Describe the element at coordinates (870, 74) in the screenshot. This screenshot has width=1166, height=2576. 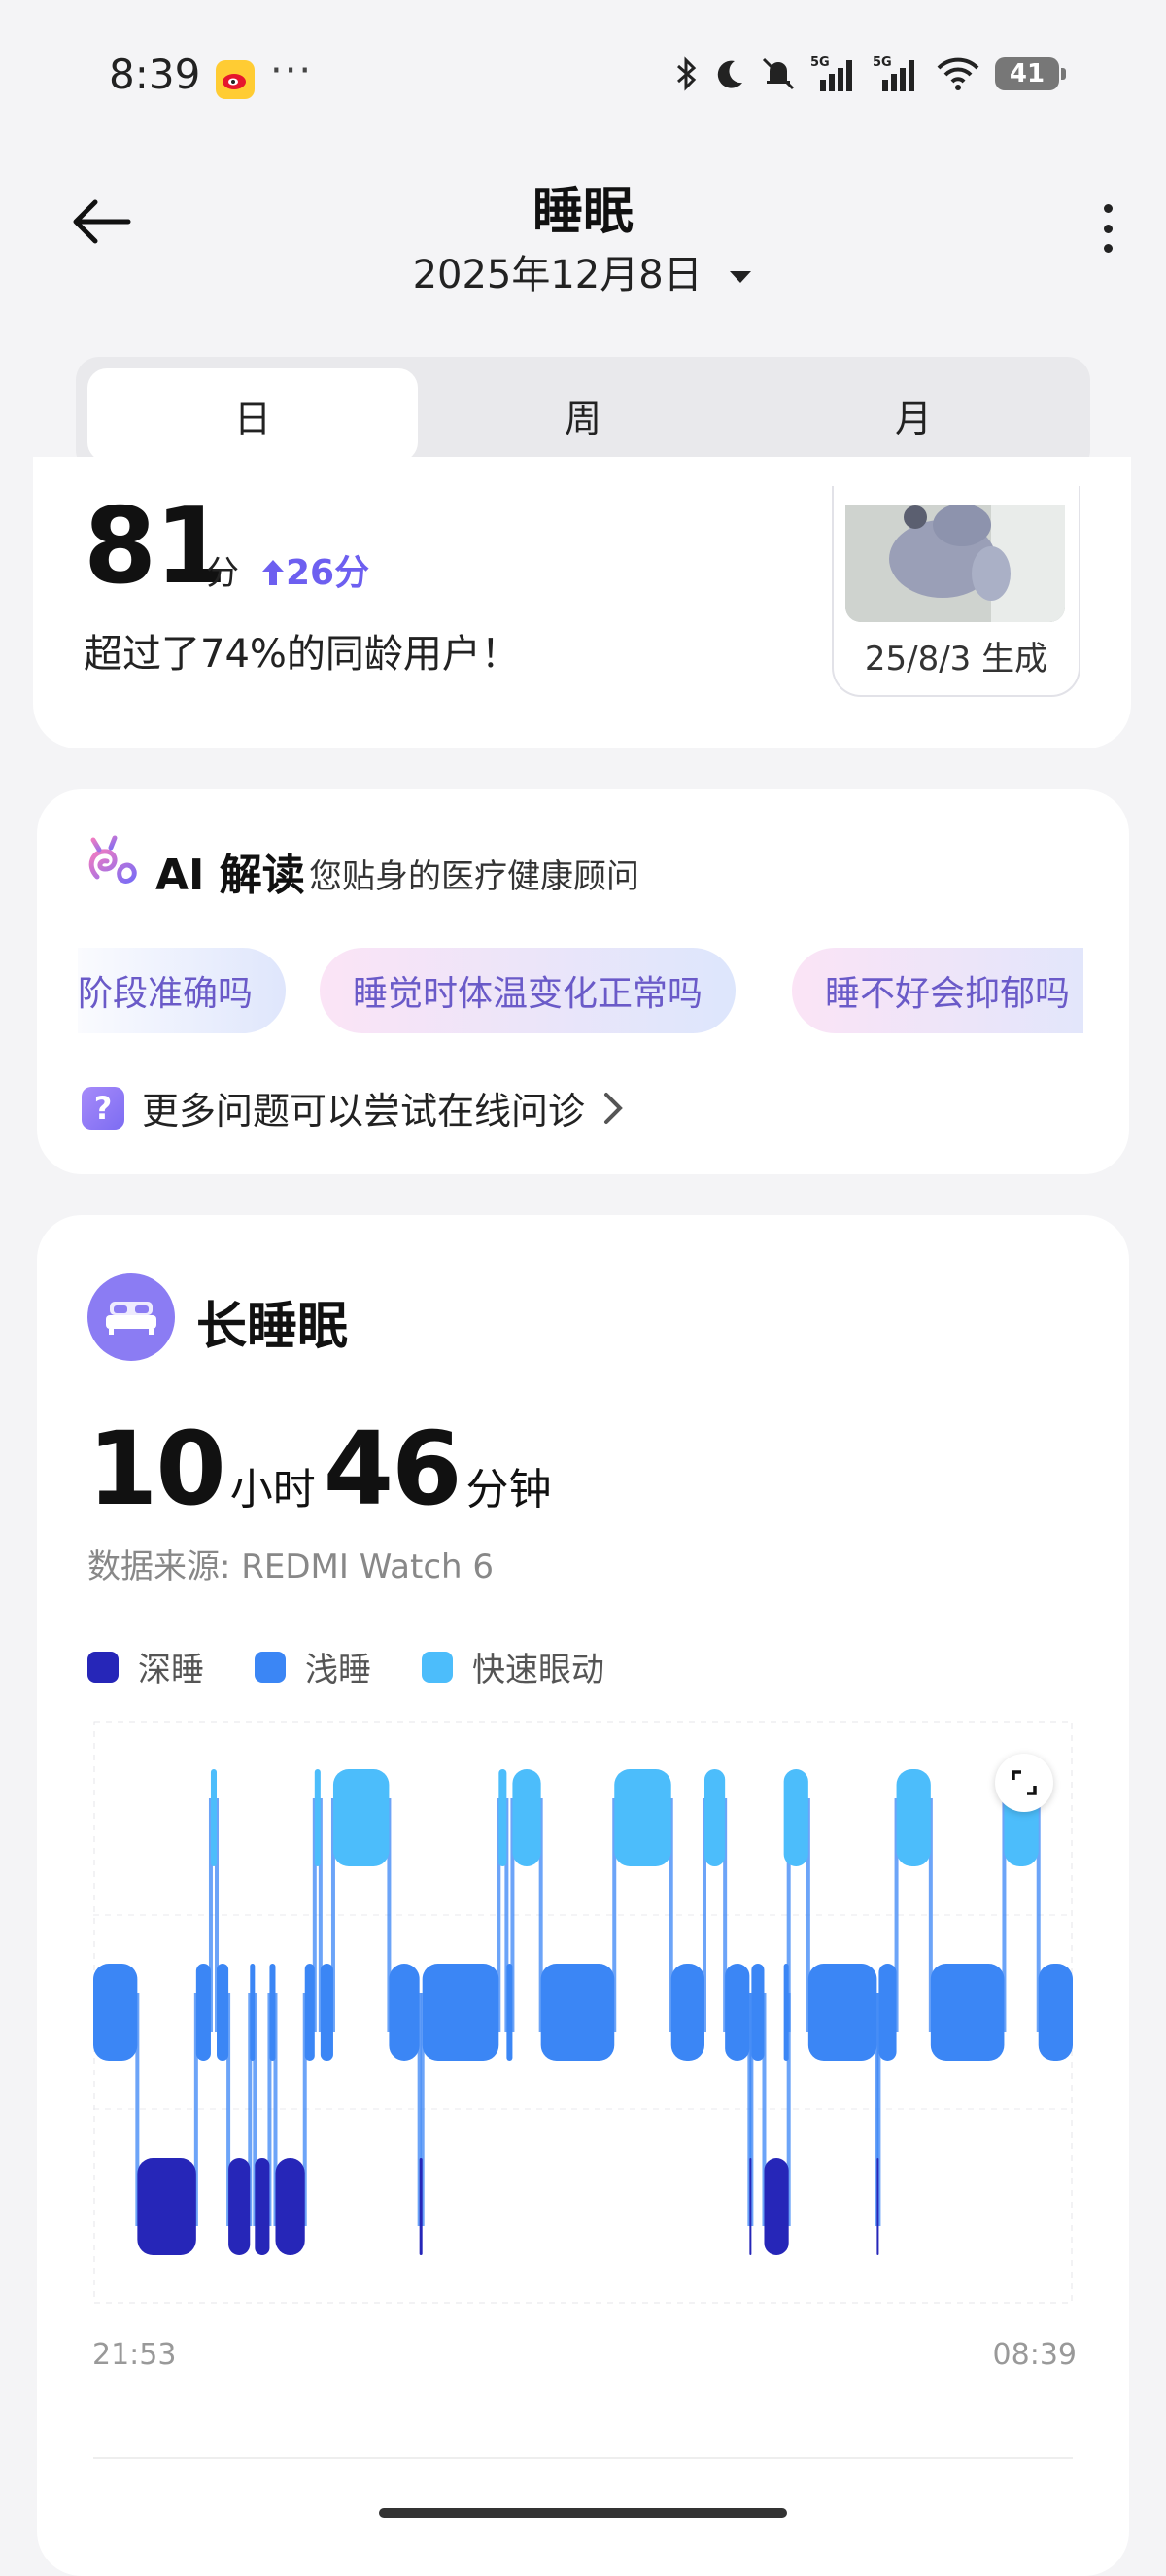
I see `status-icons: 5G 5G 41` at that location.